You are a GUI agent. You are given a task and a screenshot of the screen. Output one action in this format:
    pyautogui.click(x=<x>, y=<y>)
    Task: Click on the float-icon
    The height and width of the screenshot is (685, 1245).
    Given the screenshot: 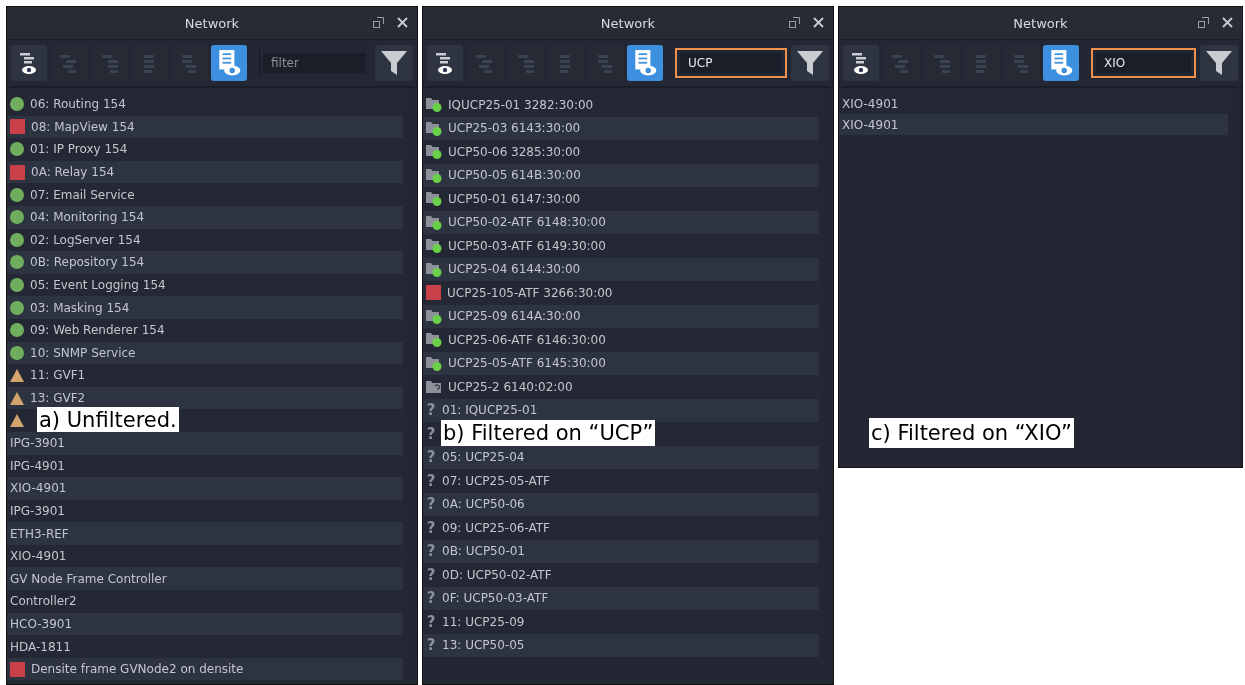 What is the action you would take?
    pyautogui.click(x=1203, y=22)
    